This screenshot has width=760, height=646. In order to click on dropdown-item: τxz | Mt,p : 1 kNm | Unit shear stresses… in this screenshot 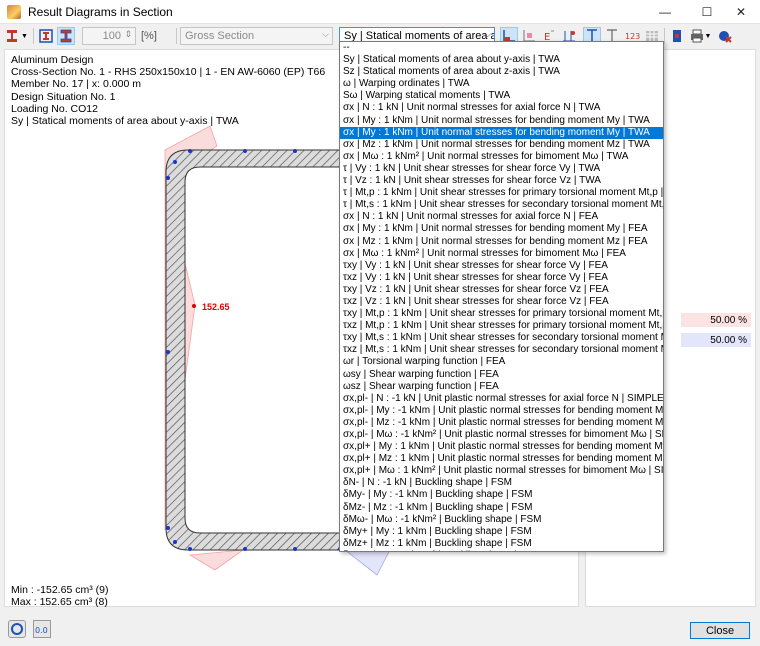, I will do `click(501, 326)`.